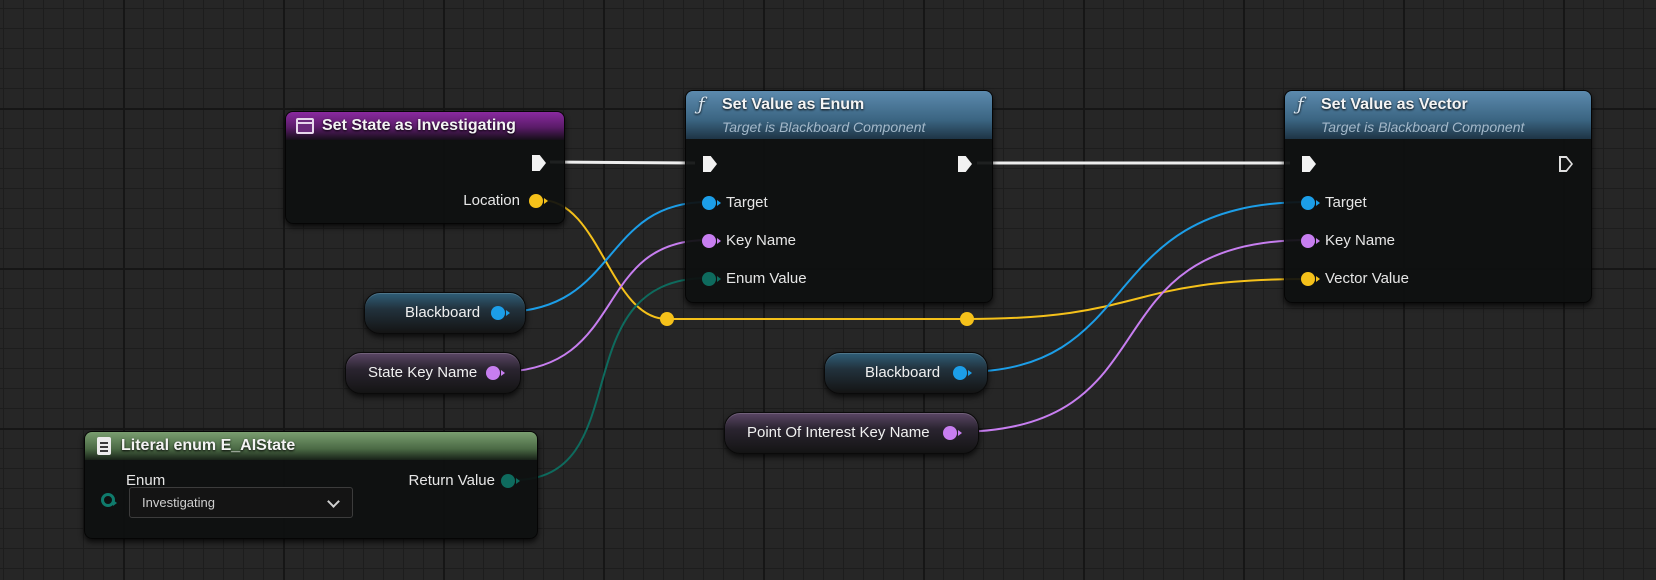 The image size is (1656, 580). Describe the element at coordinates (952, 433) in the screenshot. I see `poi-key-name-out-pin` at that location.